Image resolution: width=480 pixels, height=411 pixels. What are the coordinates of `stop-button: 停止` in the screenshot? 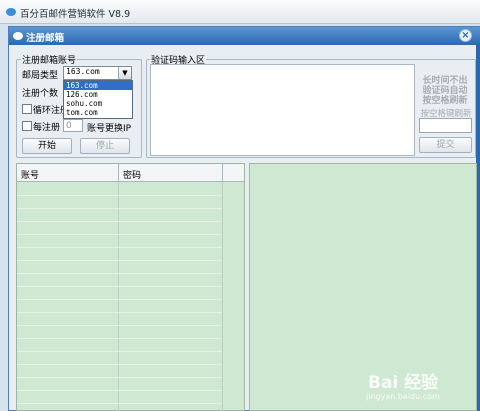 It's located at (105, 146).